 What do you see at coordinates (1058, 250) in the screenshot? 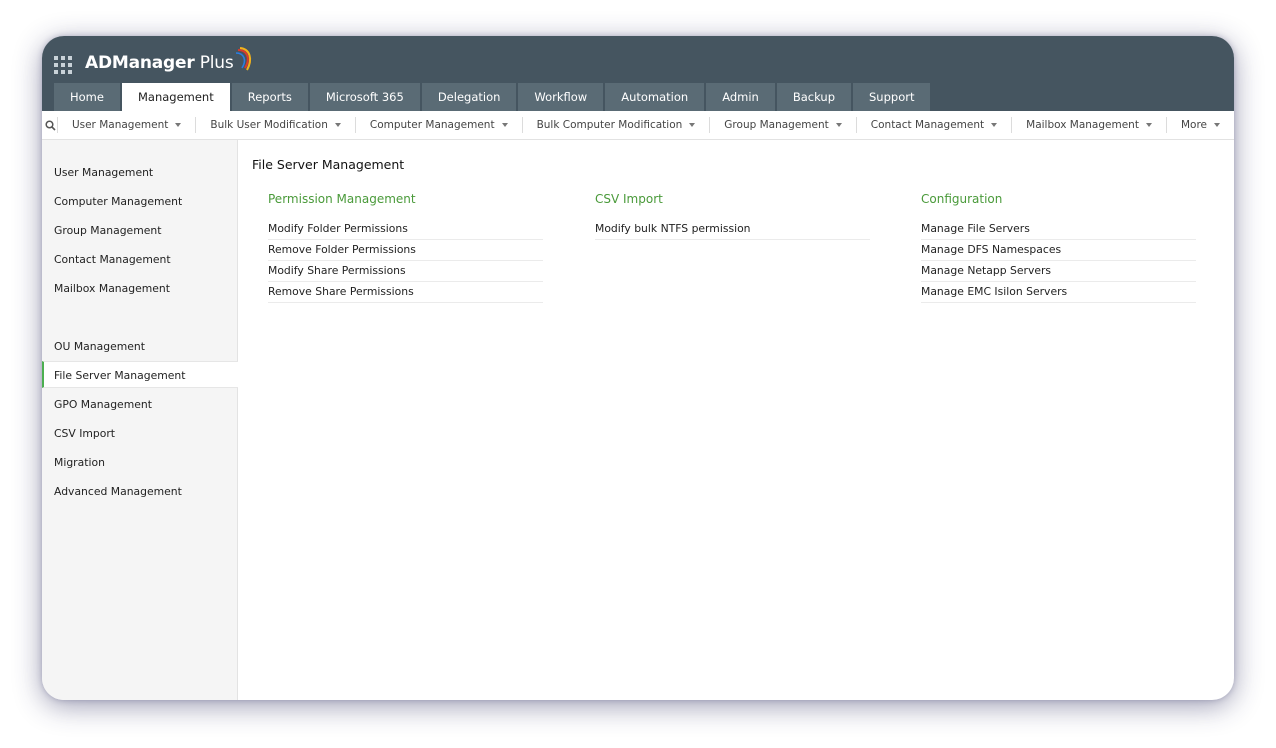
I see `link-manage-dfs-namespaces: Manage DFS Namespaces` at bounding box center [1058, 250].